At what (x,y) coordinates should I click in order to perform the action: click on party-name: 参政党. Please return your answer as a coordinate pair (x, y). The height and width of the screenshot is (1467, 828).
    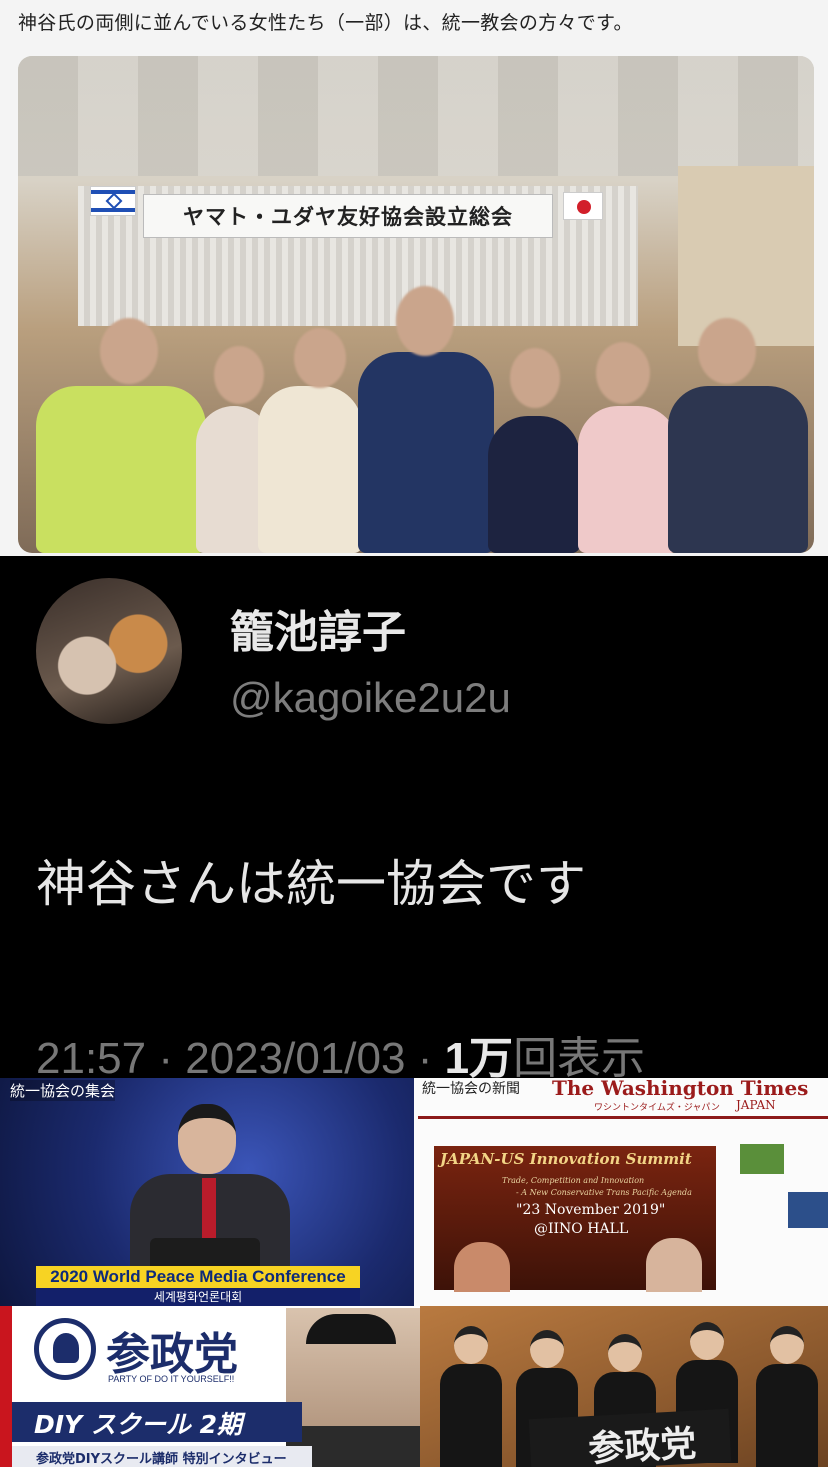
    Looking at the image, I should click on (172, 1354).